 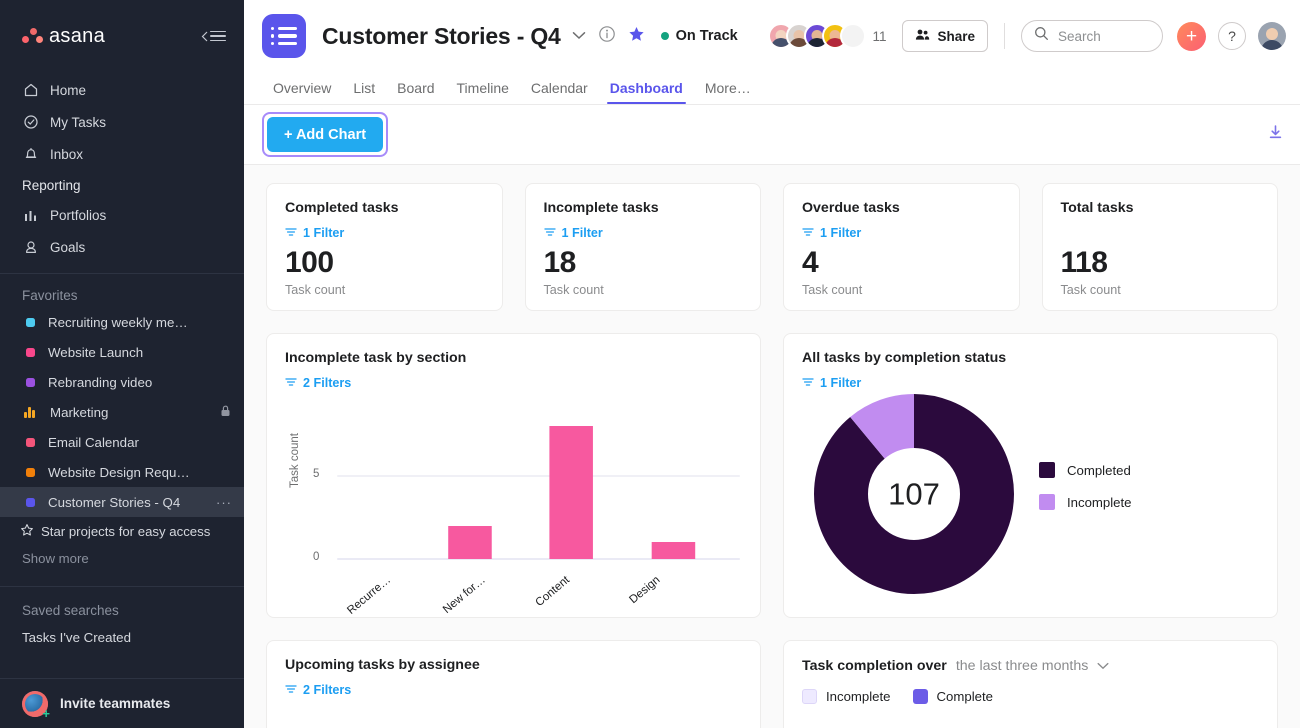 What do you see at coordinates (851, 208) in the screenshot?
I see `stat-card-title: Overdue tasks` at bounding box center [851, 208].